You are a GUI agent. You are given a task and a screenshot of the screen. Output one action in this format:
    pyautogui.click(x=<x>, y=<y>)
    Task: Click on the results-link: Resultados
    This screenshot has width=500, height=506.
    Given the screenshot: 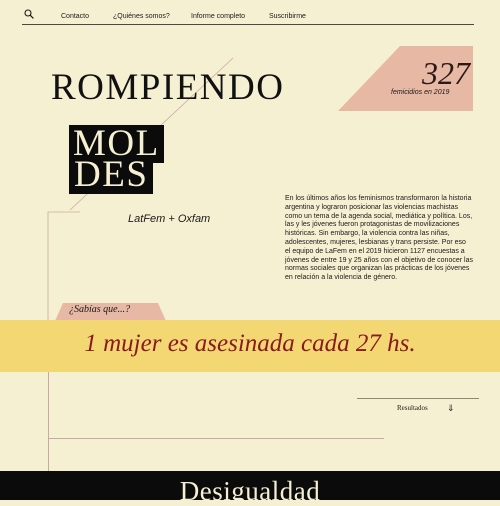 What is the action you would take?
    pyautogui.click(x=412, y=408)
    